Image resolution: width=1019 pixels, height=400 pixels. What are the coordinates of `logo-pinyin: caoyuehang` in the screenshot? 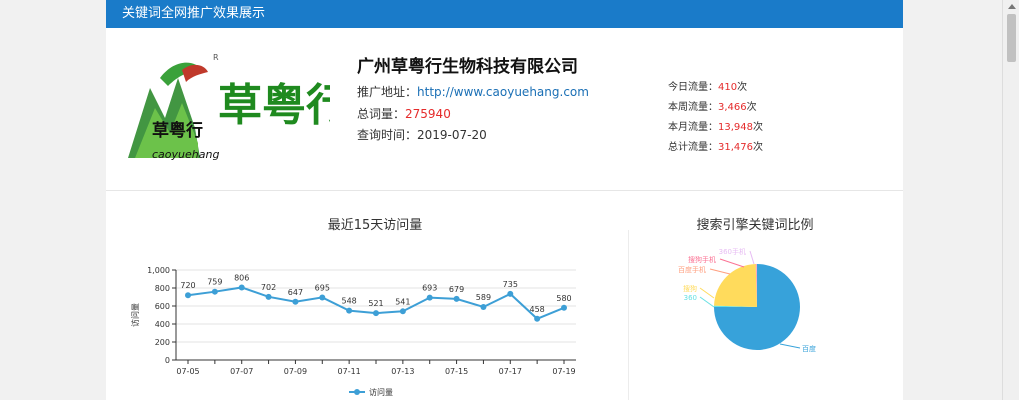 It's located at (185, 154).